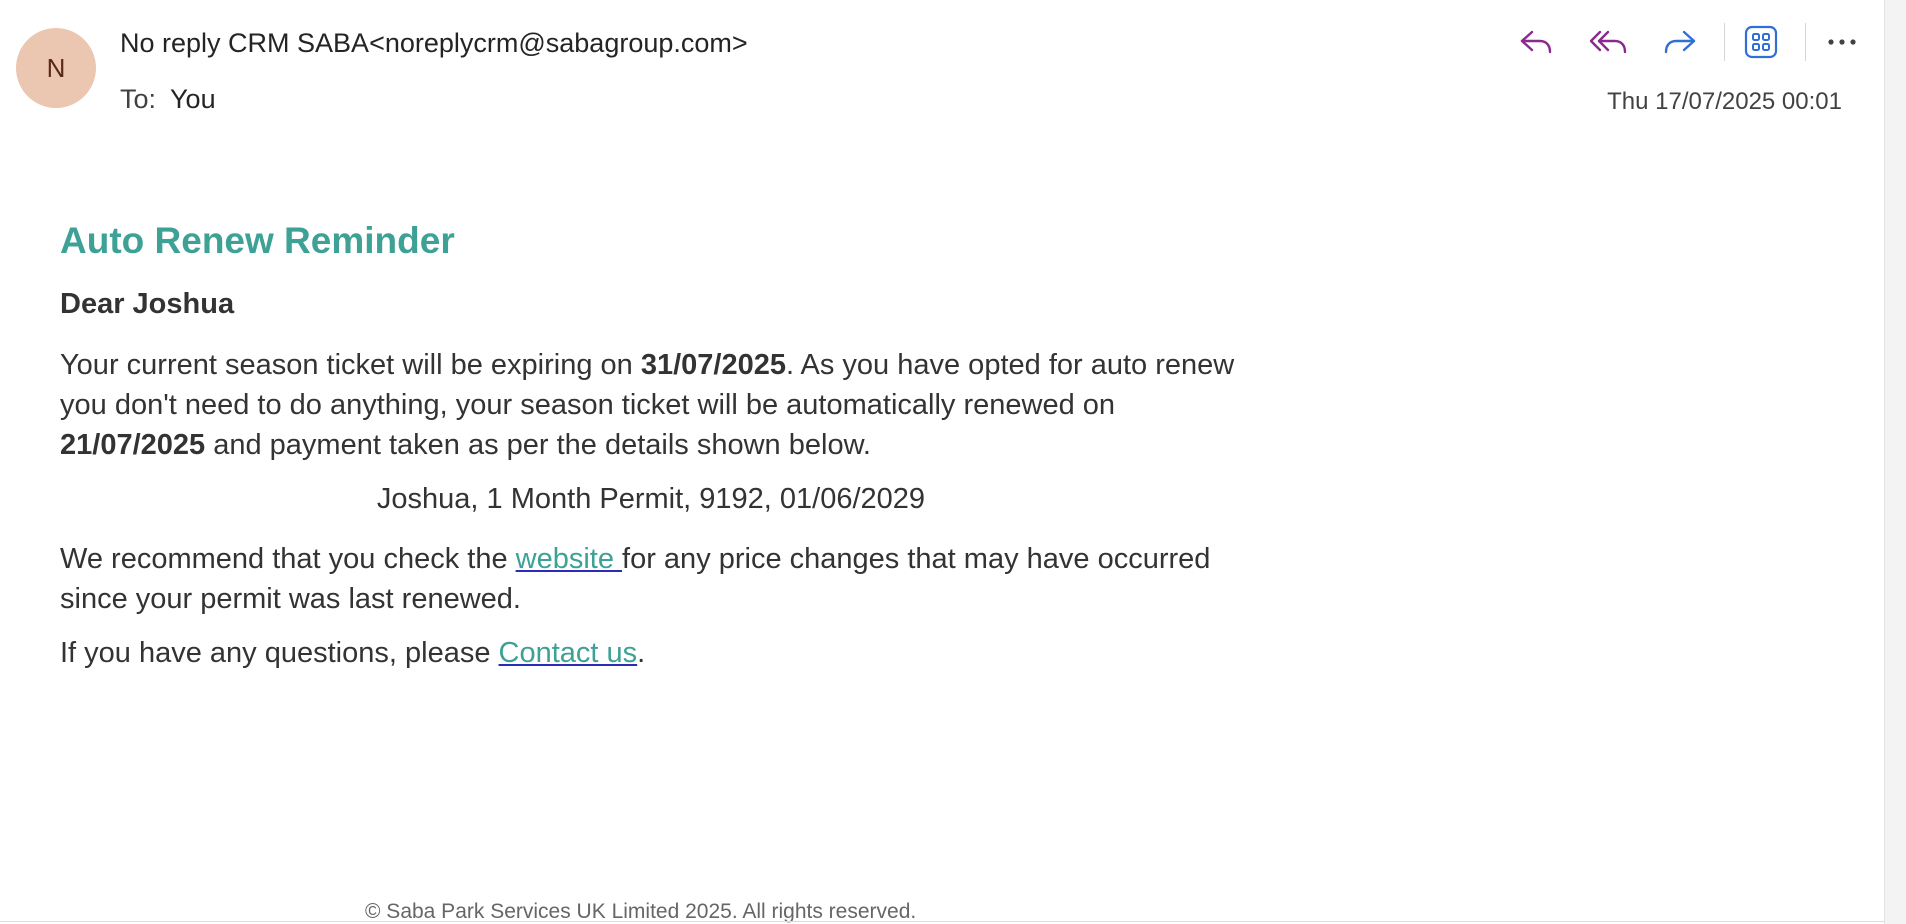 This screenshot has width=1906, height=924. What do you see at coordinates (641, 653) in the screenshot?
I see `contact-text: .` at bounding box center [641, 653].